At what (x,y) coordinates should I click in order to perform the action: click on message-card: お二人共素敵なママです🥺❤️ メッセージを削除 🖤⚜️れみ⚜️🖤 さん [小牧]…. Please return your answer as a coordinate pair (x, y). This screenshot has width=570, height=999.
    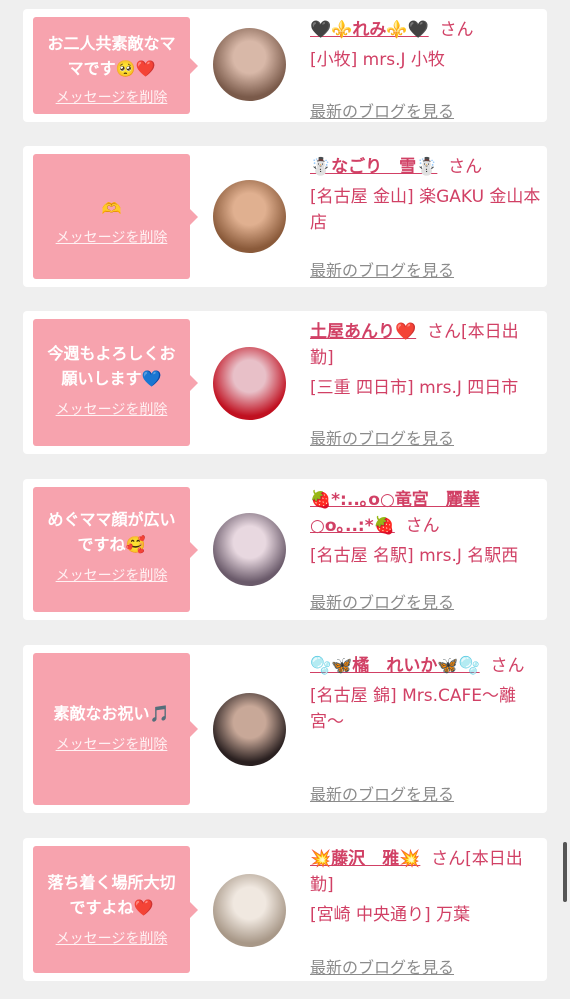
    Looking at the image, I should click on (285, 65).